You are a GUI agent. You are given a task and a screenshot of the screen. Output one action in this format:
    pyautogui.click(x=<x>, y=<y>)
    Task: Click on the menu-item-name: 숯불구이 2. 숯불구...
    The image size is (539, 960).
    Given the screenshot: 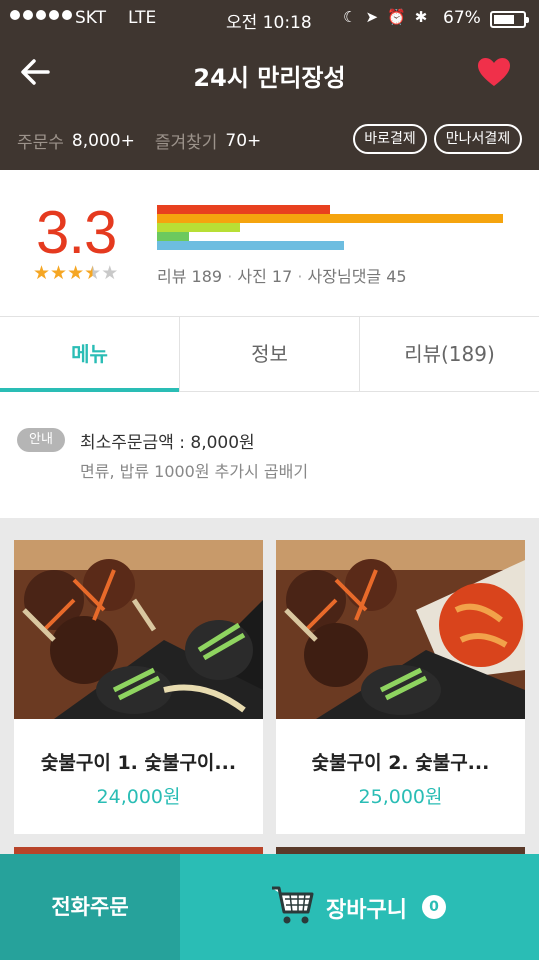 What is the action you would take?
    pyautogui.click(x=400, y=763)
    